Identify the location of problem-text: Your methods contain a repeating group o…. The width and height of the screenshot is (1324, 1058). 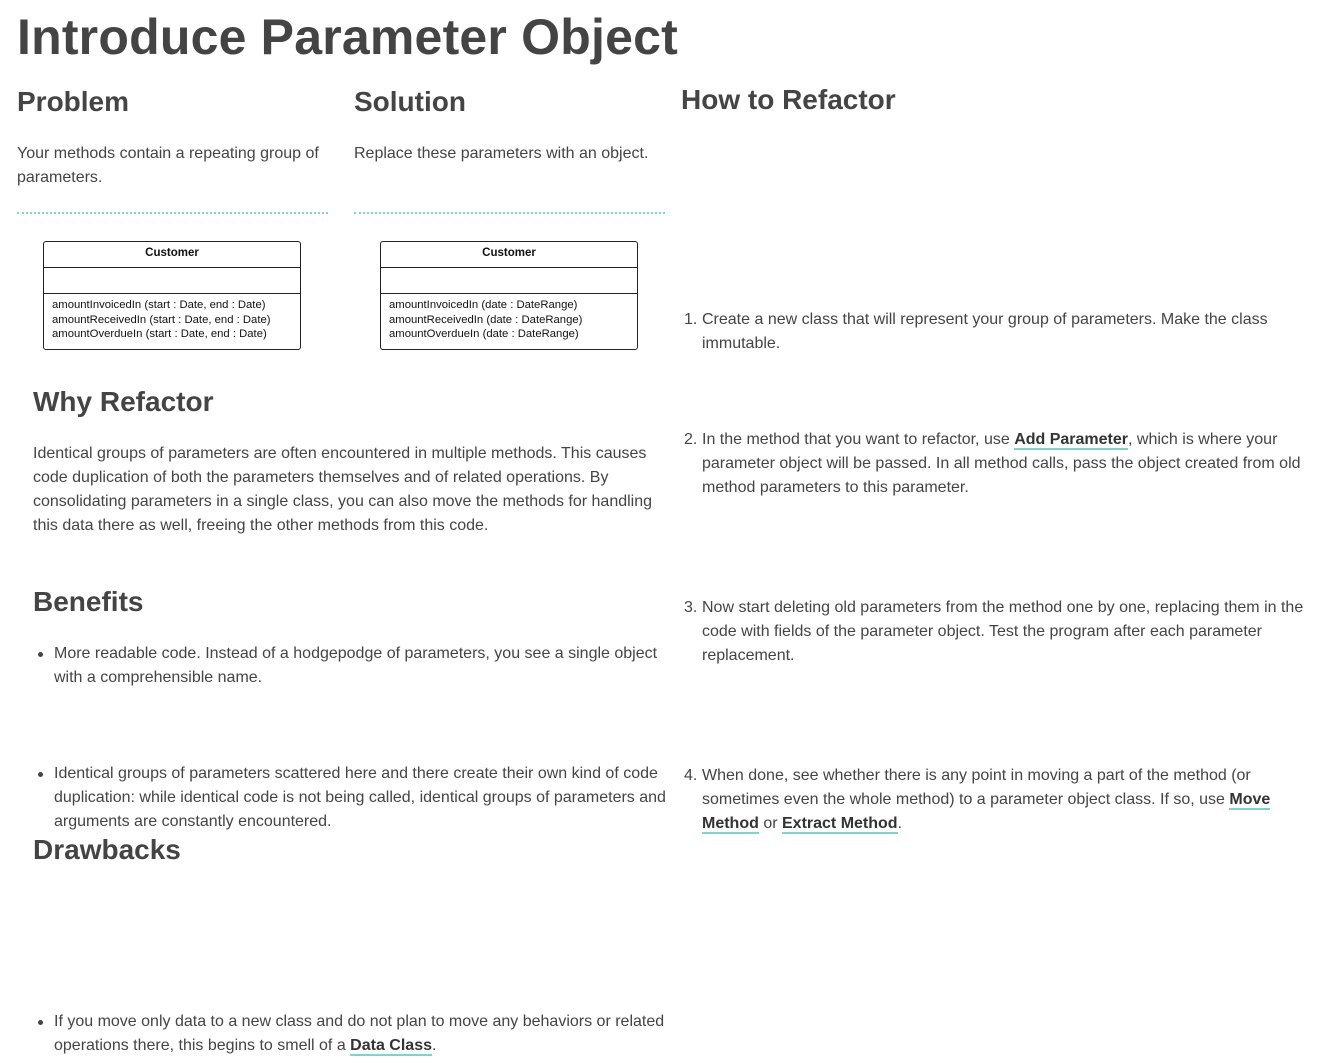
(168, 165).